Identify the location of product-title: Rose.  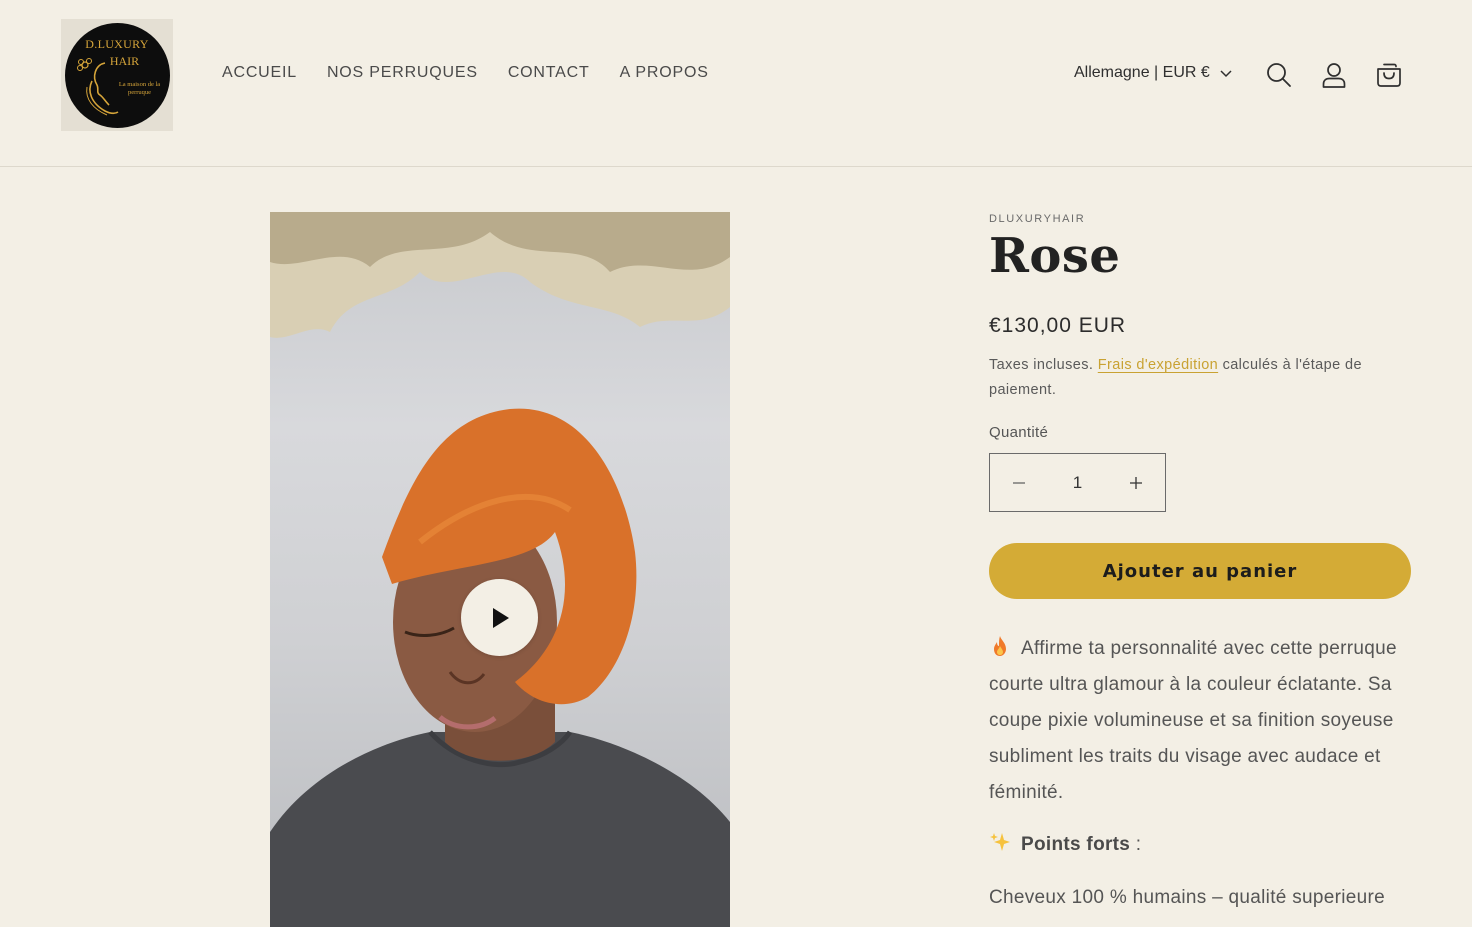
(1055, 256).